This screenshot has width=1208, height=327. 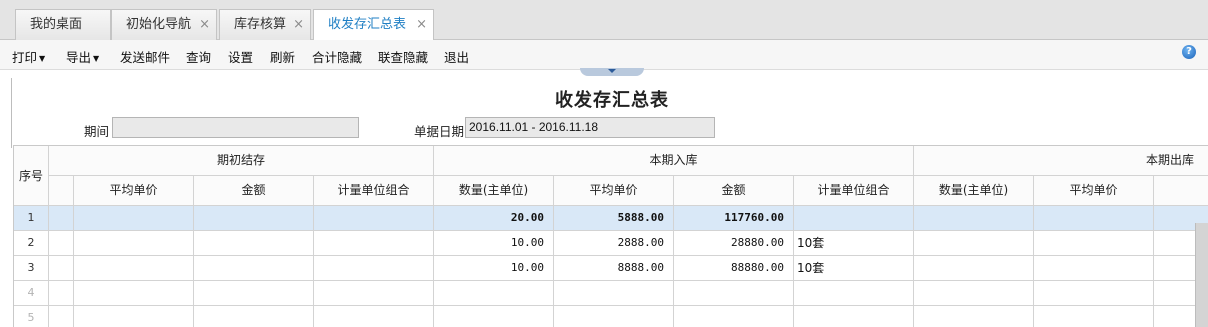 I want to click on header-group-outbound: 本期出库, so click(x=1061, y=161).